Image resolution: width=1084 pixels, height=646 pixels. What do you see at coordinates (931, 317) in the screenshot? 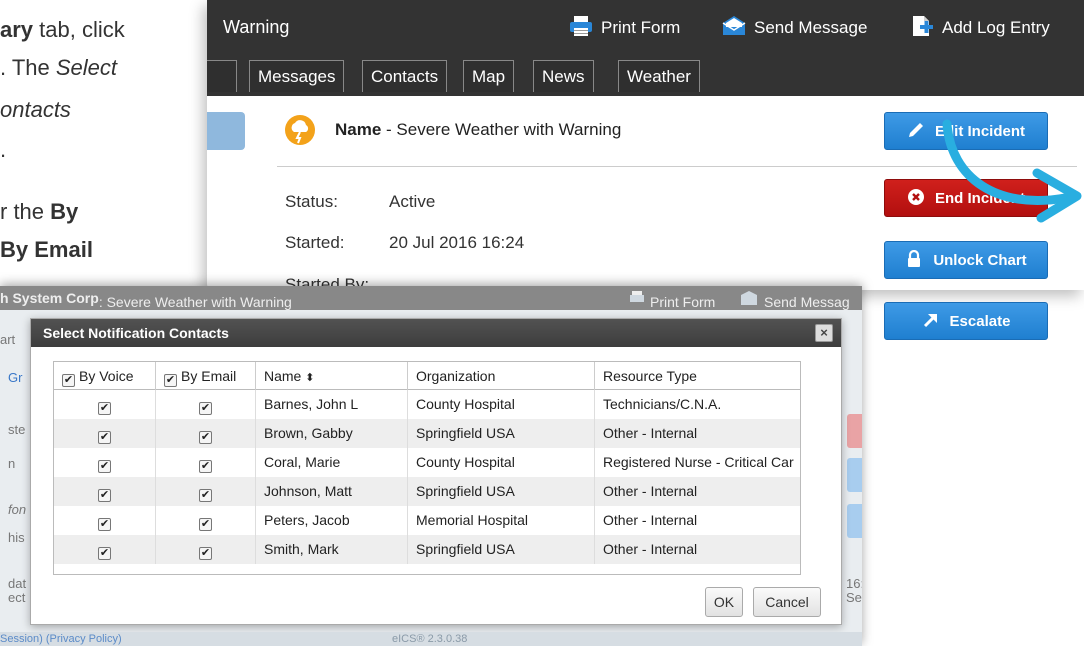
I see `arrow-up-right-icon` at bounding box center [931, 317].